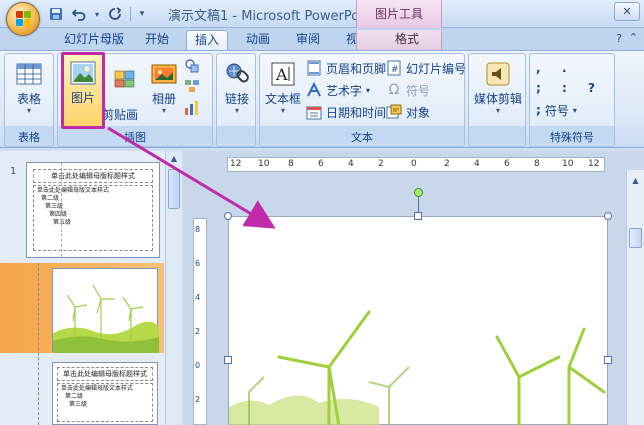 The height and width of the screenshot is (425, 644). I want to click on resize-handle-left, so click(228, 360).